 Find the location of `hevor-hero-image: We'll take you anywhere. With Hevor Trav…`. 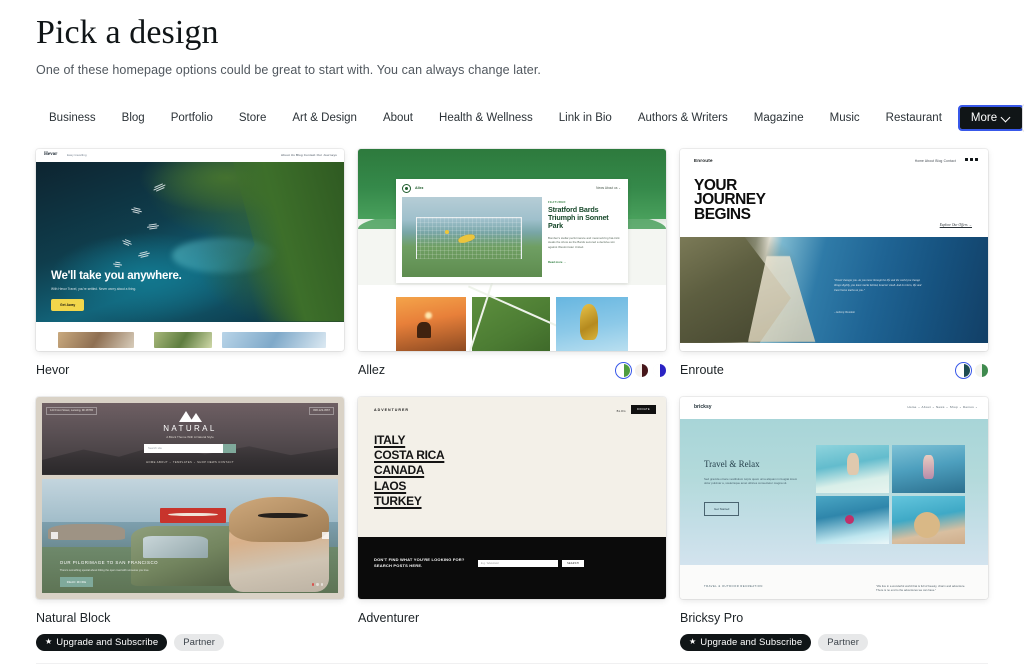

hevor-hero-image: We'll take you anywhere. With Hevor Trav… is located at coordinates (190, 241).